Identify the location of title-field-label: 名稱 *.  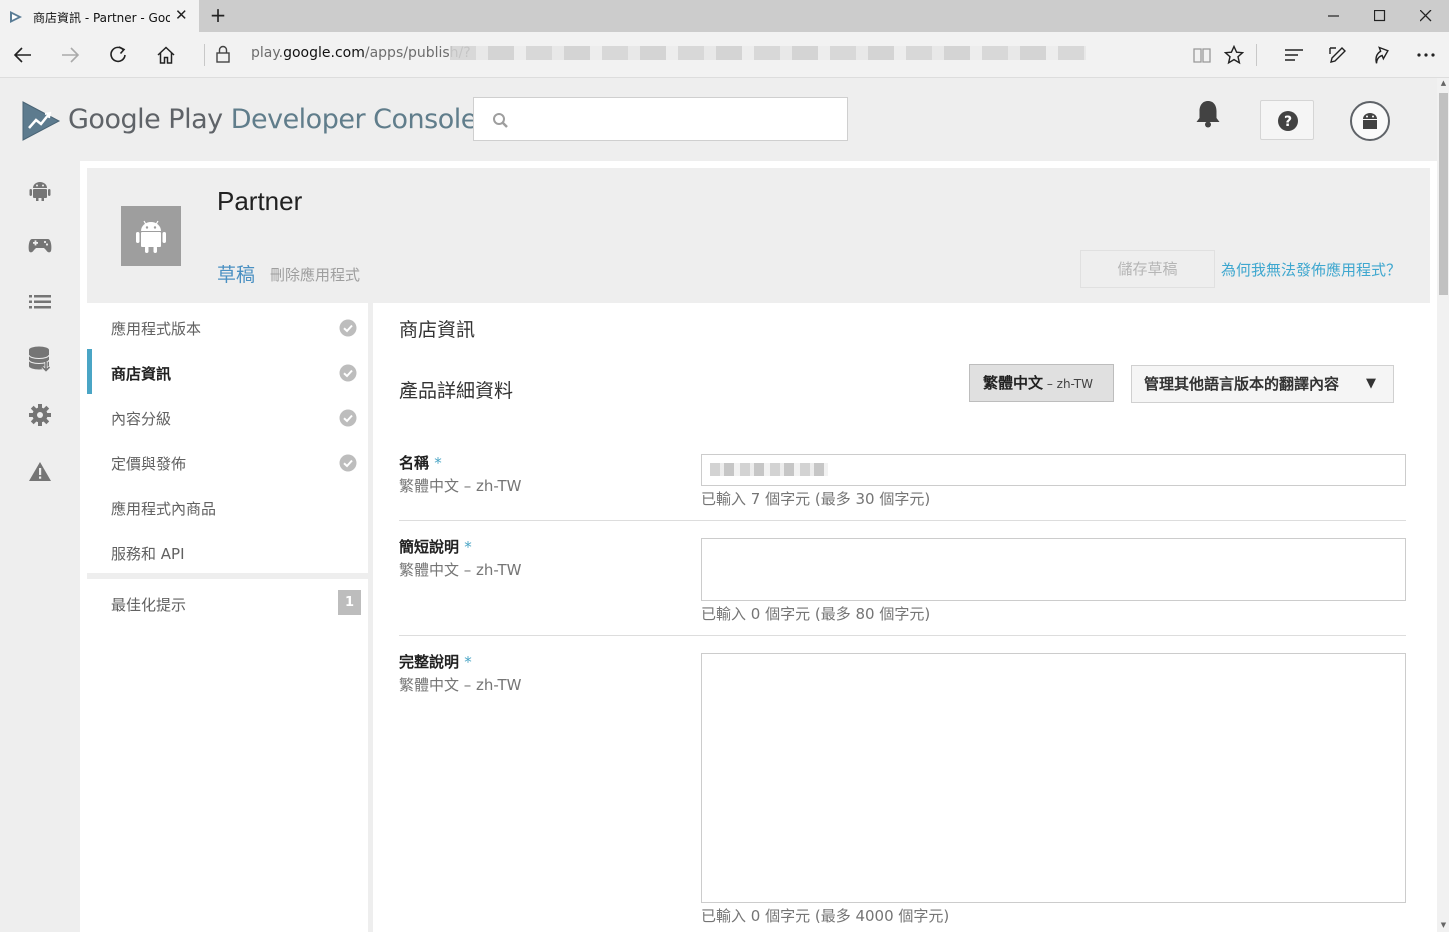
(420, 462).